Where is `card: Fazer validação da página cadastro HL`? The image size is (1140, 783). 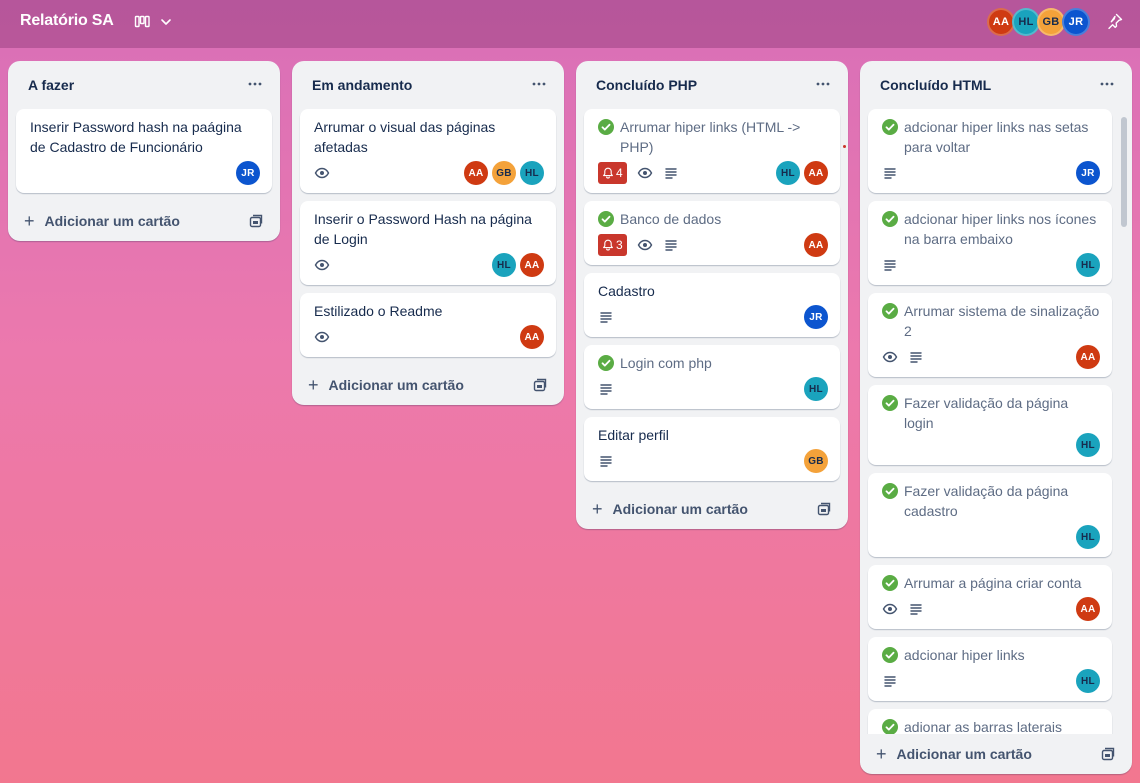 card: Fazer validação da página cadastro HL is located at coordinates (990, 515).